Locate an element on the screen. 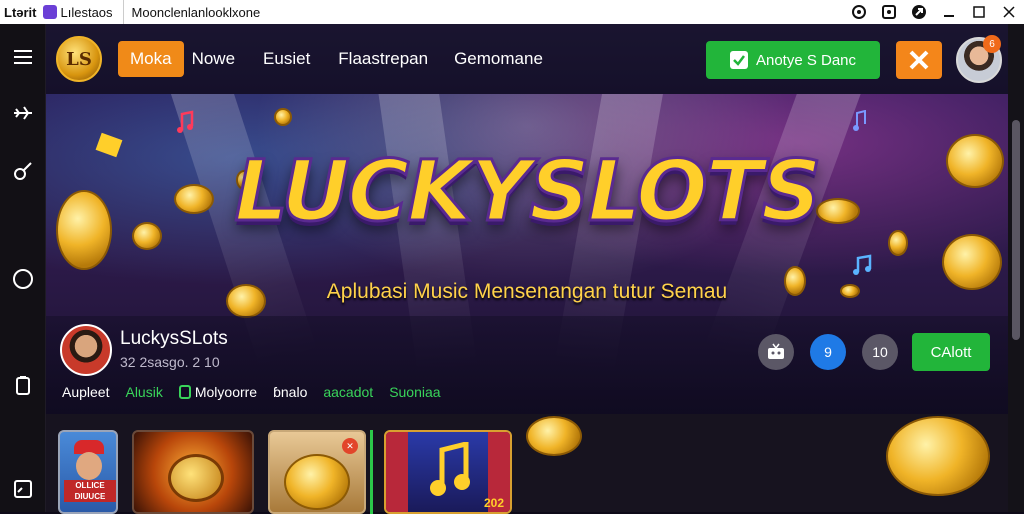 This screenshot has height=514, width=1024. panel-icon is located at coordinates (23, 489).